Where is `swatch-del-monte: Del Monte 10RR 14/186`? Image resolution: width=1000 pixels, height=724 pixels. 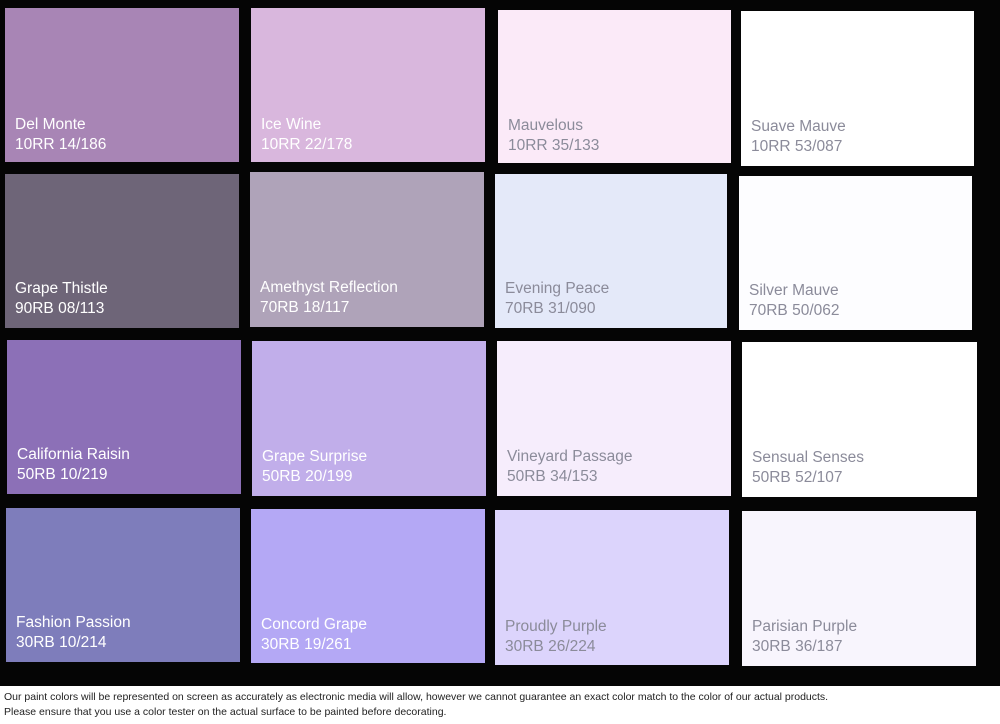 swatch-del-monte: Del Monte 10RR 14/186 is located at coordinates (122, 85).